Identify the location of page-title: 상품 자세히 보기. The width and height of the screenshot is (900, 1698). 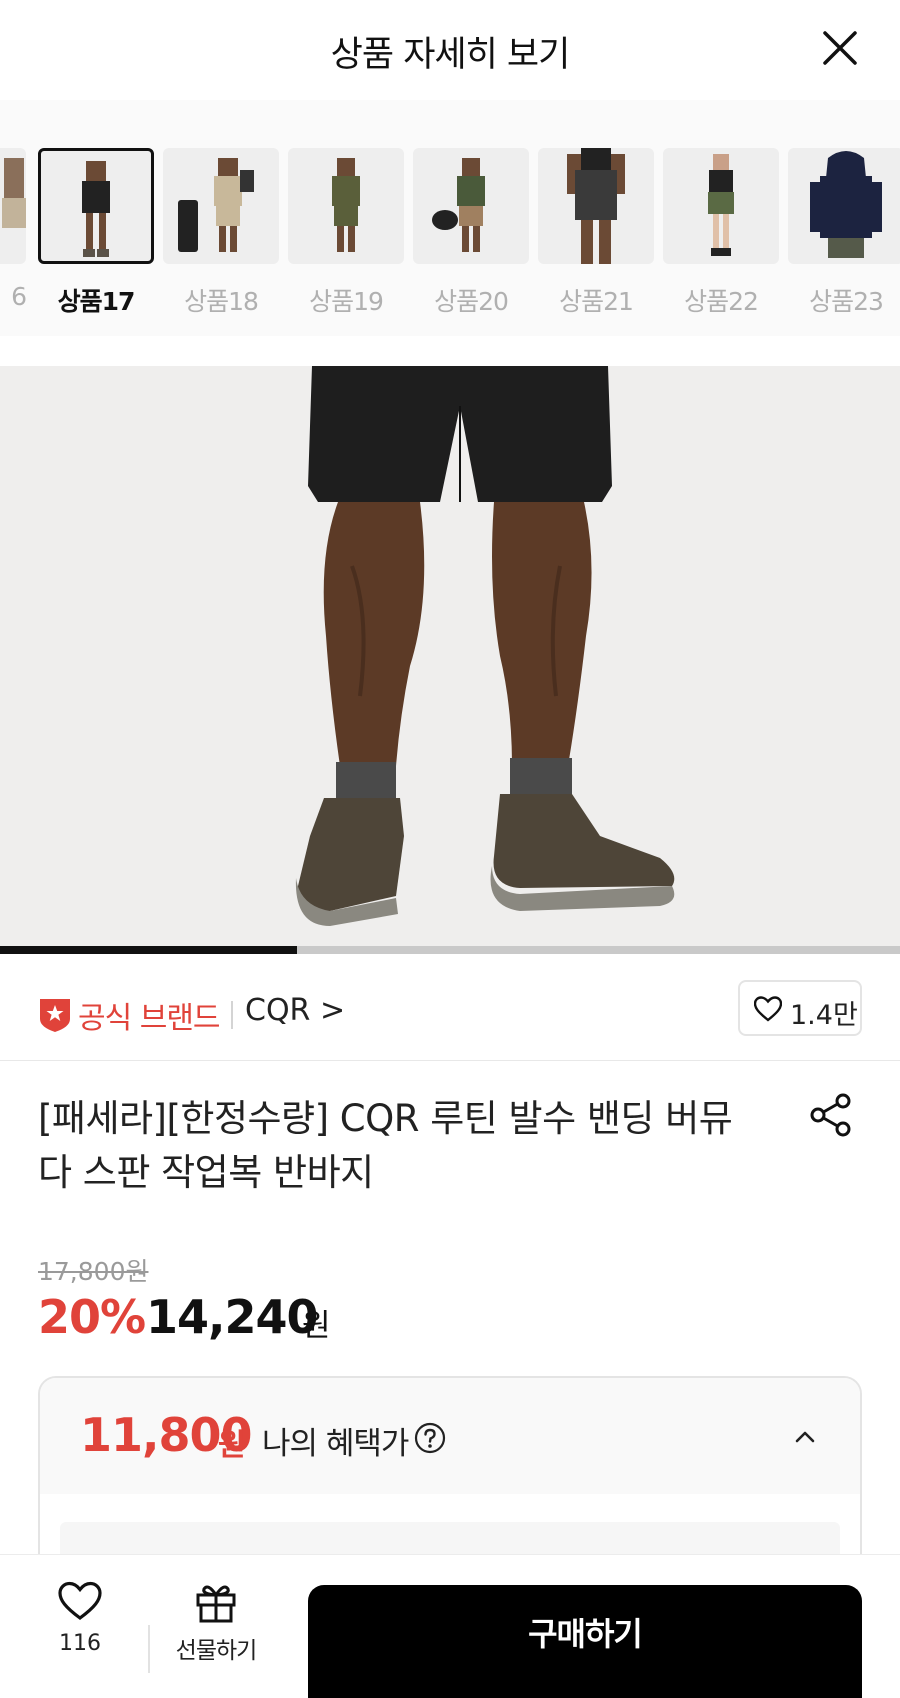
(450, 55).